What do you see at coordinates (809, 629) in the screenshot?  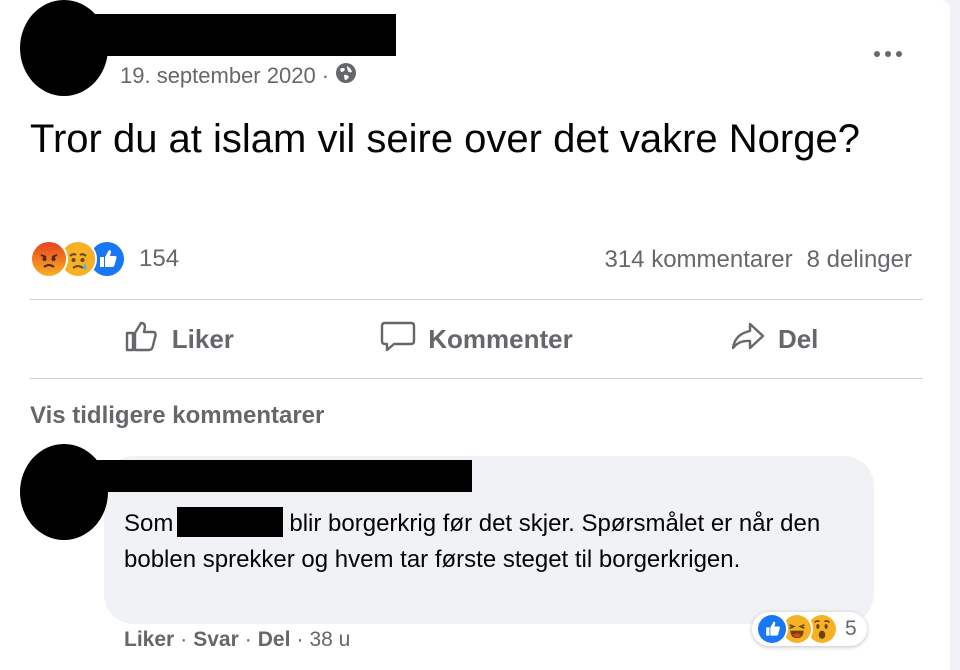 I see `comment-reaction-summary: 5` at bounding box center [809, 629].